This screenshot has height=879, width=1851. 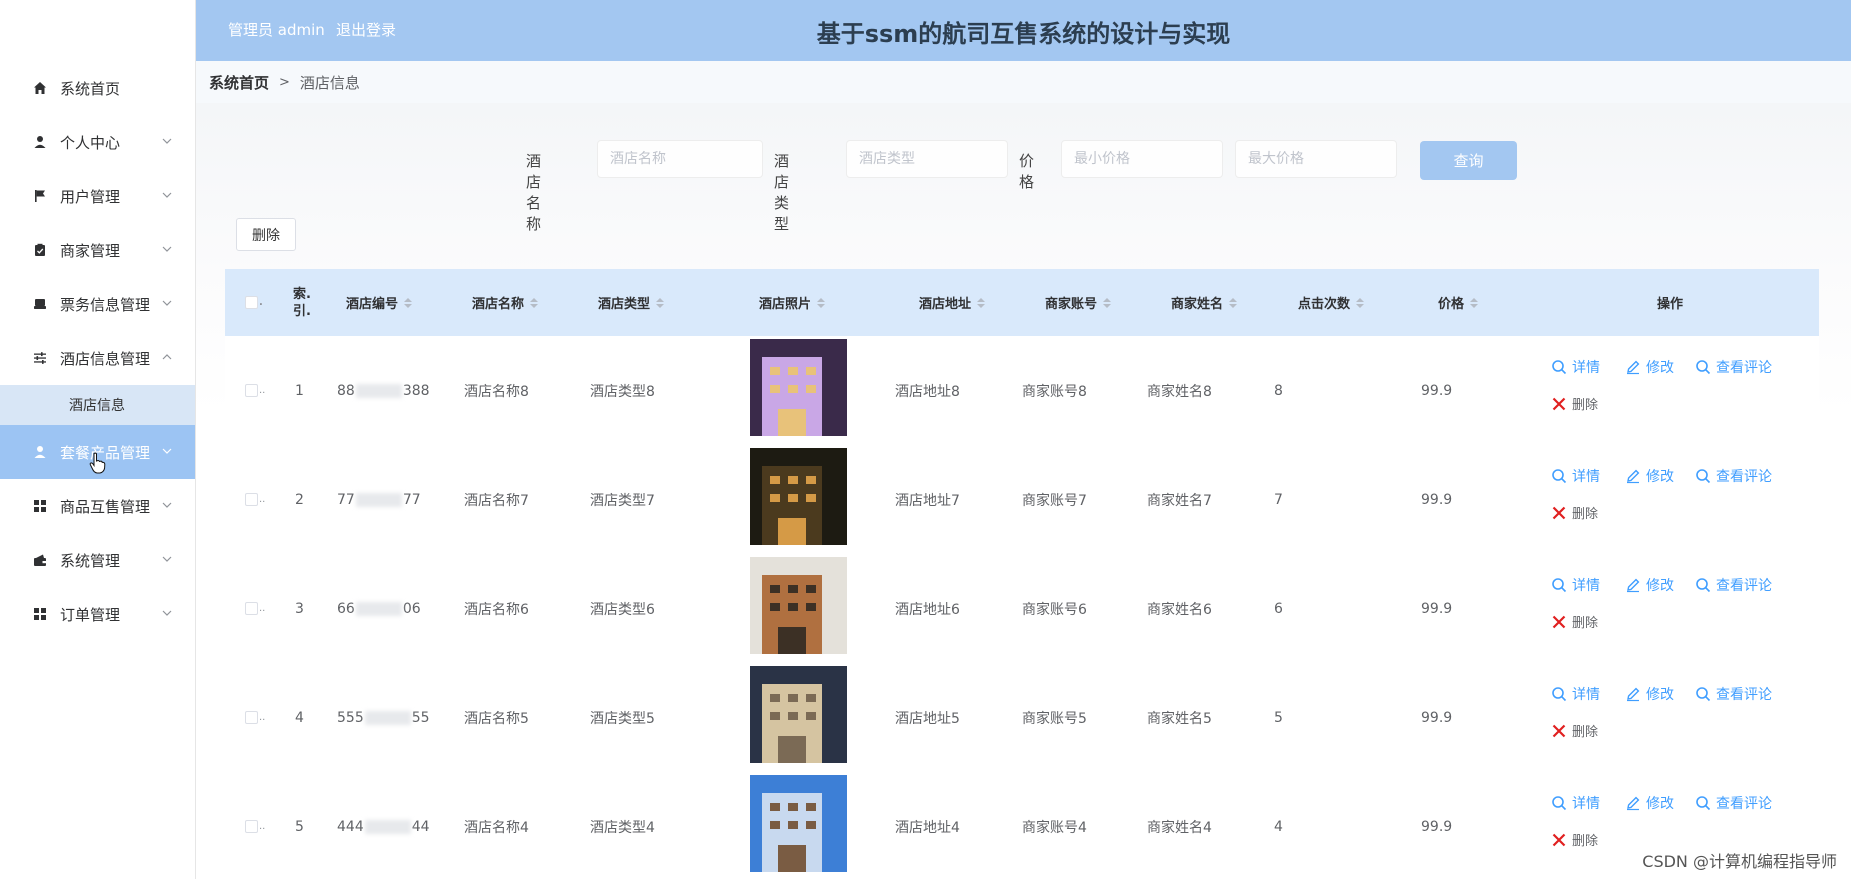 What do you see at coordinates (1559, 694) in the screenshot?
I see `search-icon` at bounding box center [1559, 694].